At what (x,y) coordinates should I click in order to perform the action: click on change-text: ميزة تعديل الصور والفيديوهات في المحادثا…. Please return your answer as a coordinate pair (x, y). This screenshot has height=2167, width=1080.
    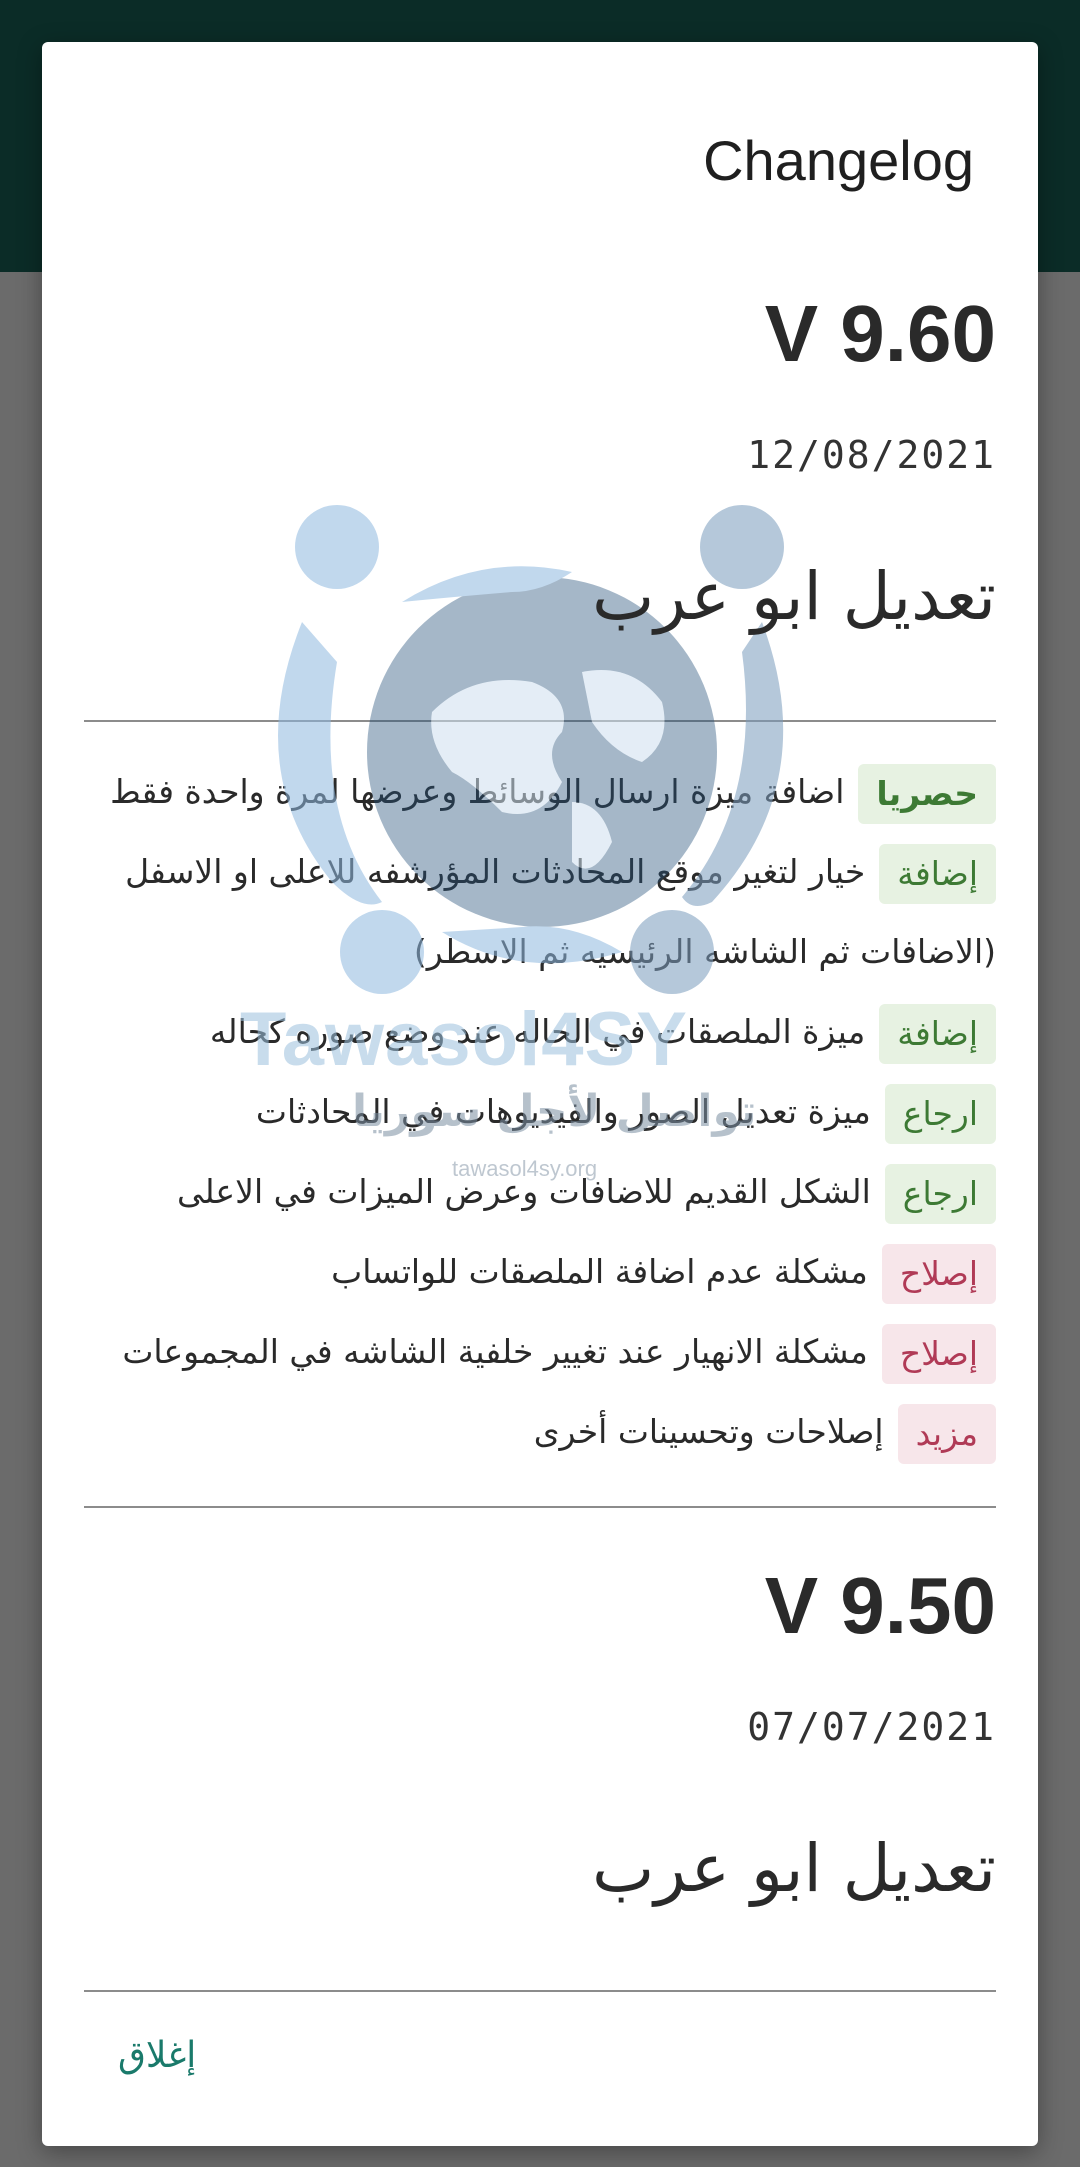
    Looking at the image, I should click on (563, 1111).